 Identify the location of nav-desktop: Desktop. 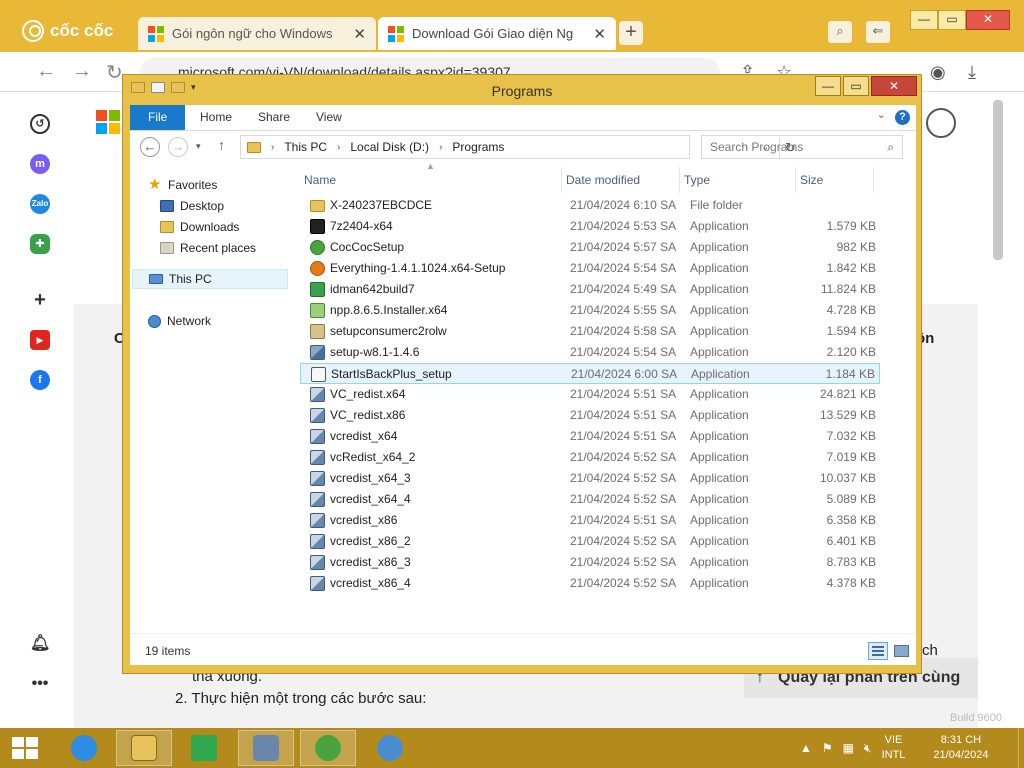
(192, 206).